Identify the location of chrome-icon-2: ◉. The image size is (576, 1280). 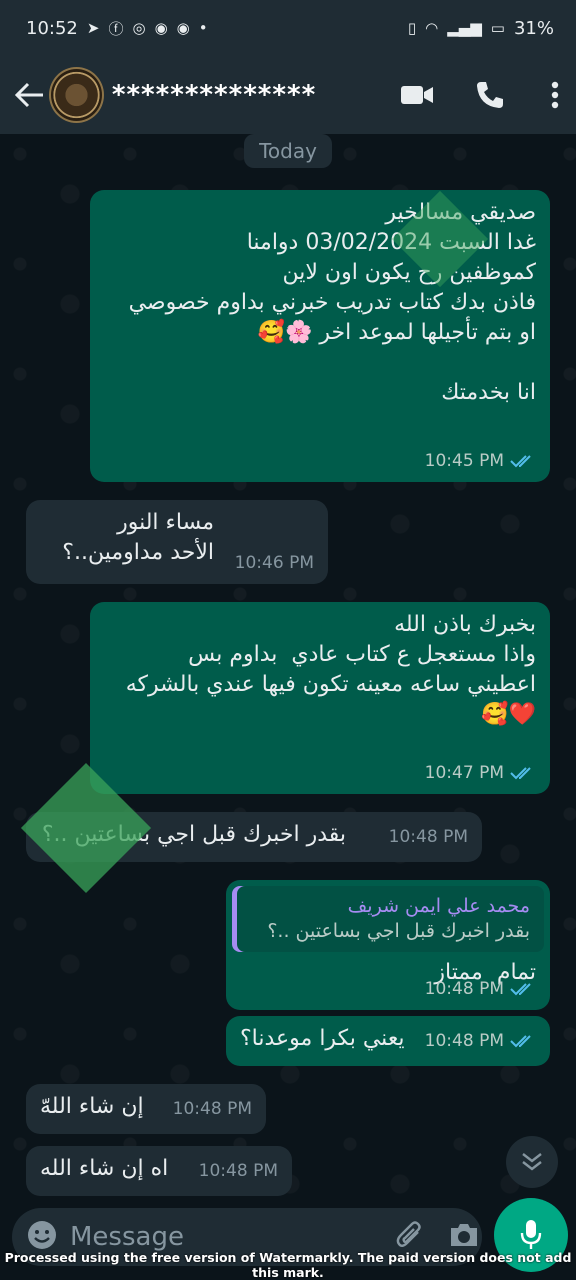
(183, 28).